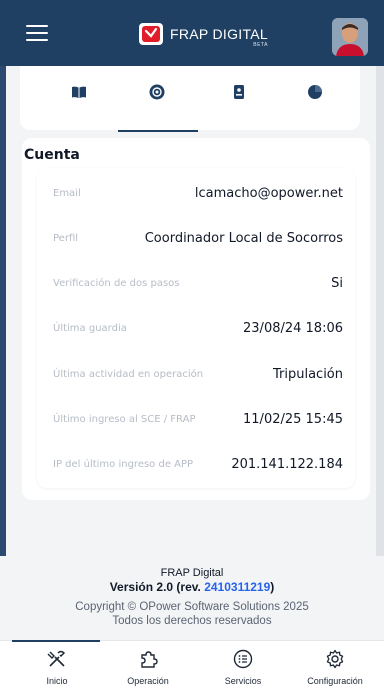 The height and width of the screenshot is (690, 384). What do you see at coordinates (293, 328) in the screenshot?
I see `row-value: 23/08/24 18:06` at bounding box center [293, 328].